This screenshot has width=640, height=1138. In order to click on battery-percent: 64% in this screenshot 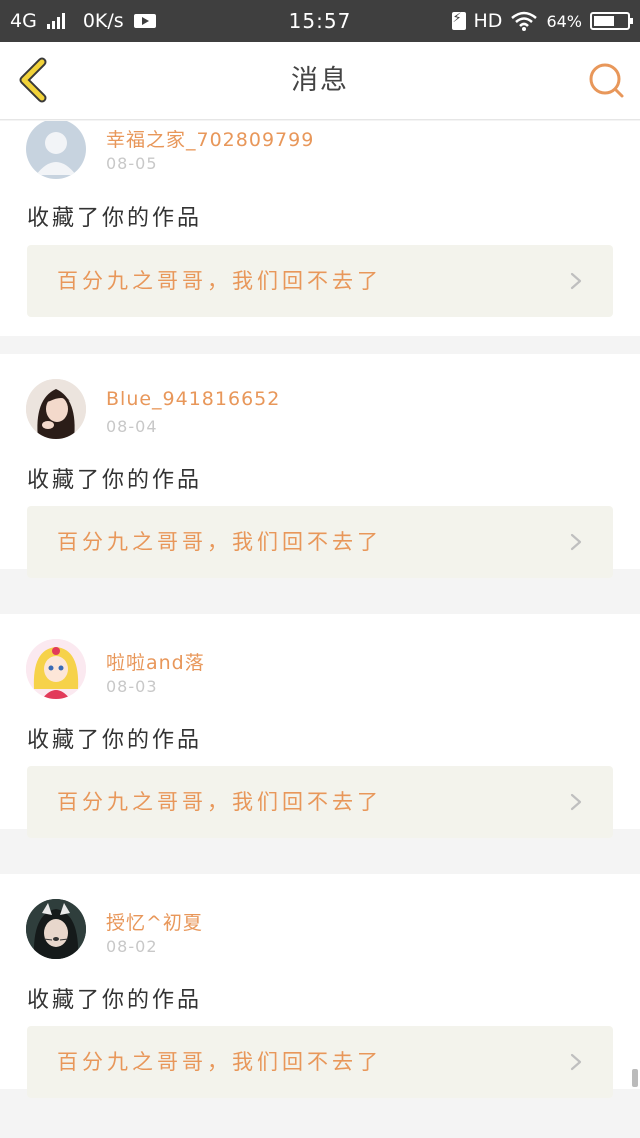, I will do `click(564, 21)`.